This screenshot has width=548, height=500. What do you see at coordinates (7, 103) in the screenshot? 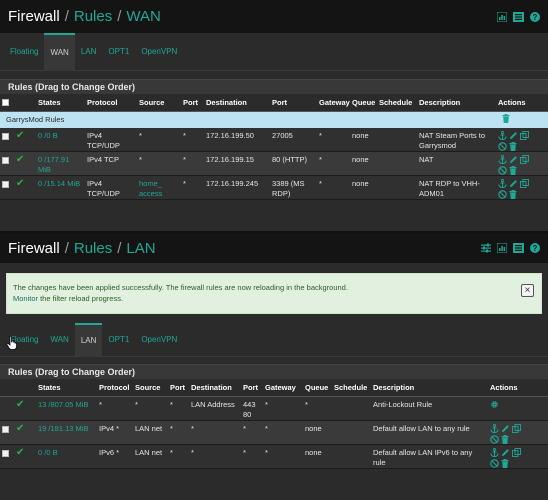
I see `select-all-checkbox` at bounding box center [7, 103].